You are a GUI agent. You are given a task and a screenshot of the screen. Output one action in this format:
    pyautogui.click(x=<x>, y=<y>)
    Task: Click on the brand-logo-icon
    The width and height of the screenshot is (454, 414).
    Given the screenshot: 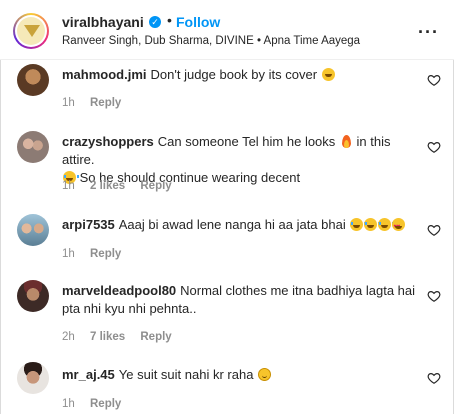 What is the action you would take?
    pyautogui.click(x=31, y=31)
    